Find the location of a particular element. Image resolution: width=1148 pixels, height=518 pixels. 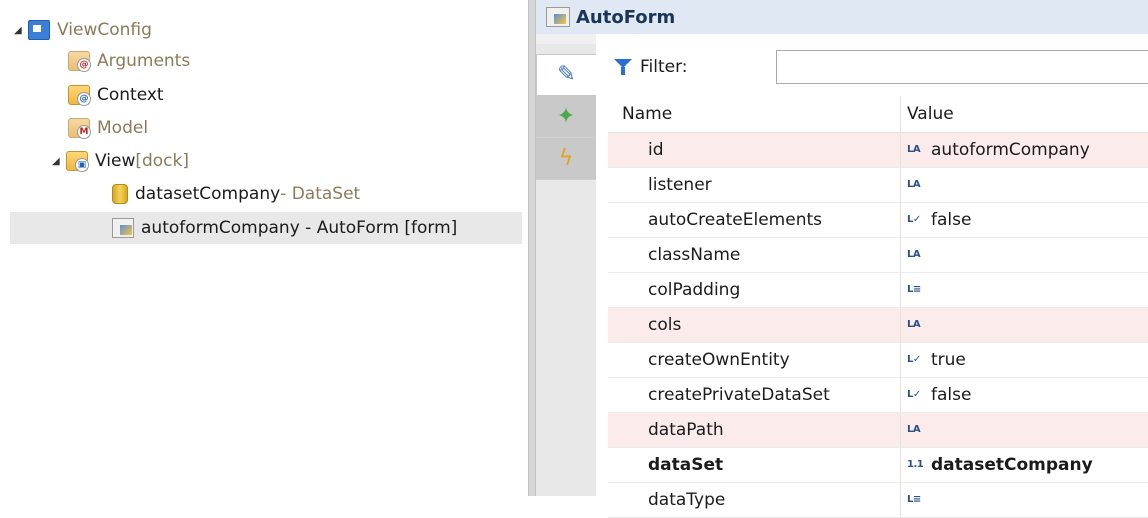

property-value-text: datasetCompany is located at coordinates (1012, 465).